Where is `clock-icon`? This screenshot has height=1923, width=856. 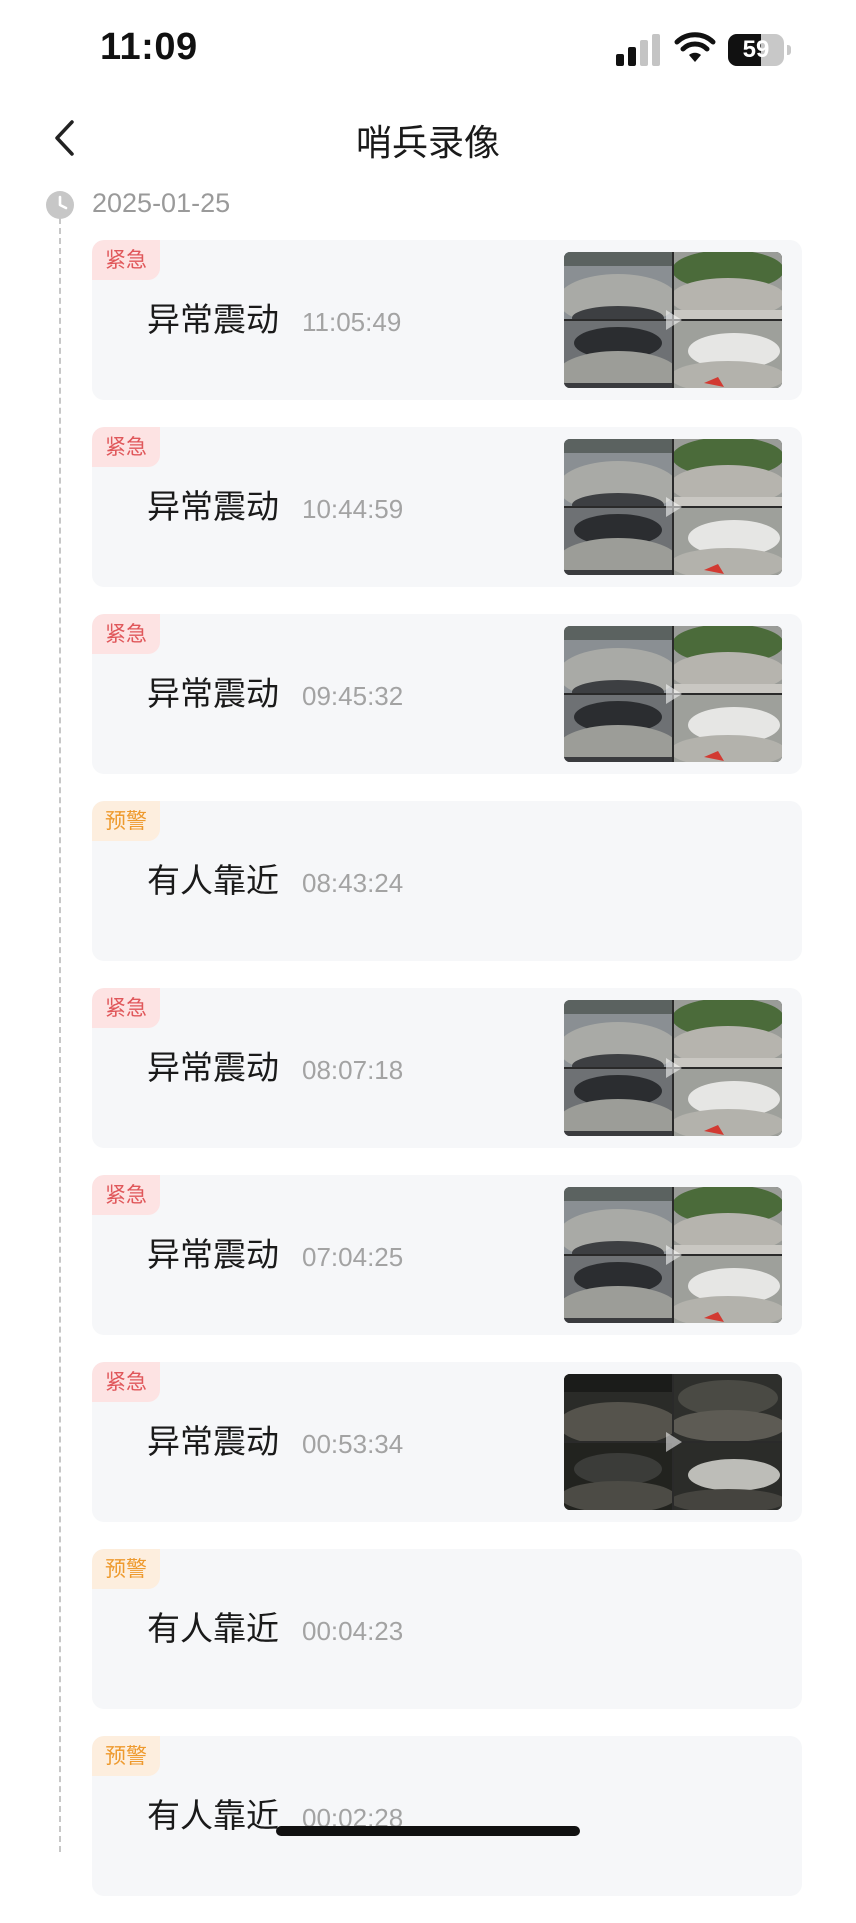
clock-icon is located at coordinates (60, 205).